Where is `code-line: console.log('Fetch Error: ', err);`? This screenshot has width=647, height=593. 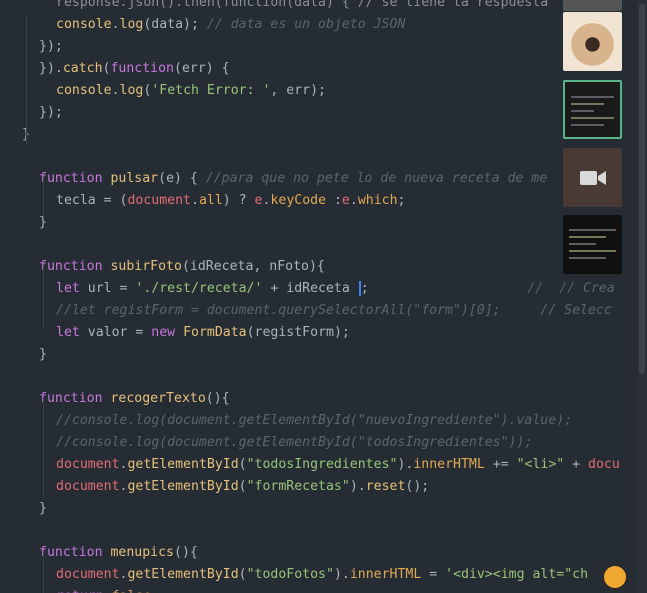 code-line: console.log('Fetch Error: ', err); is located at coordinates (191, 91).